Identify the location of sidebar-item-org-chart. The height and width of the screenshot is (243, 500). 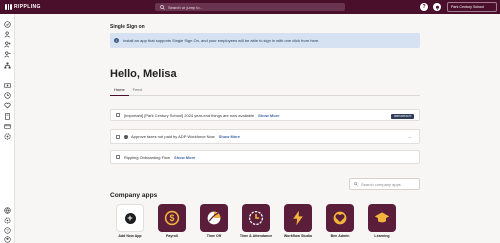
(7, 65).